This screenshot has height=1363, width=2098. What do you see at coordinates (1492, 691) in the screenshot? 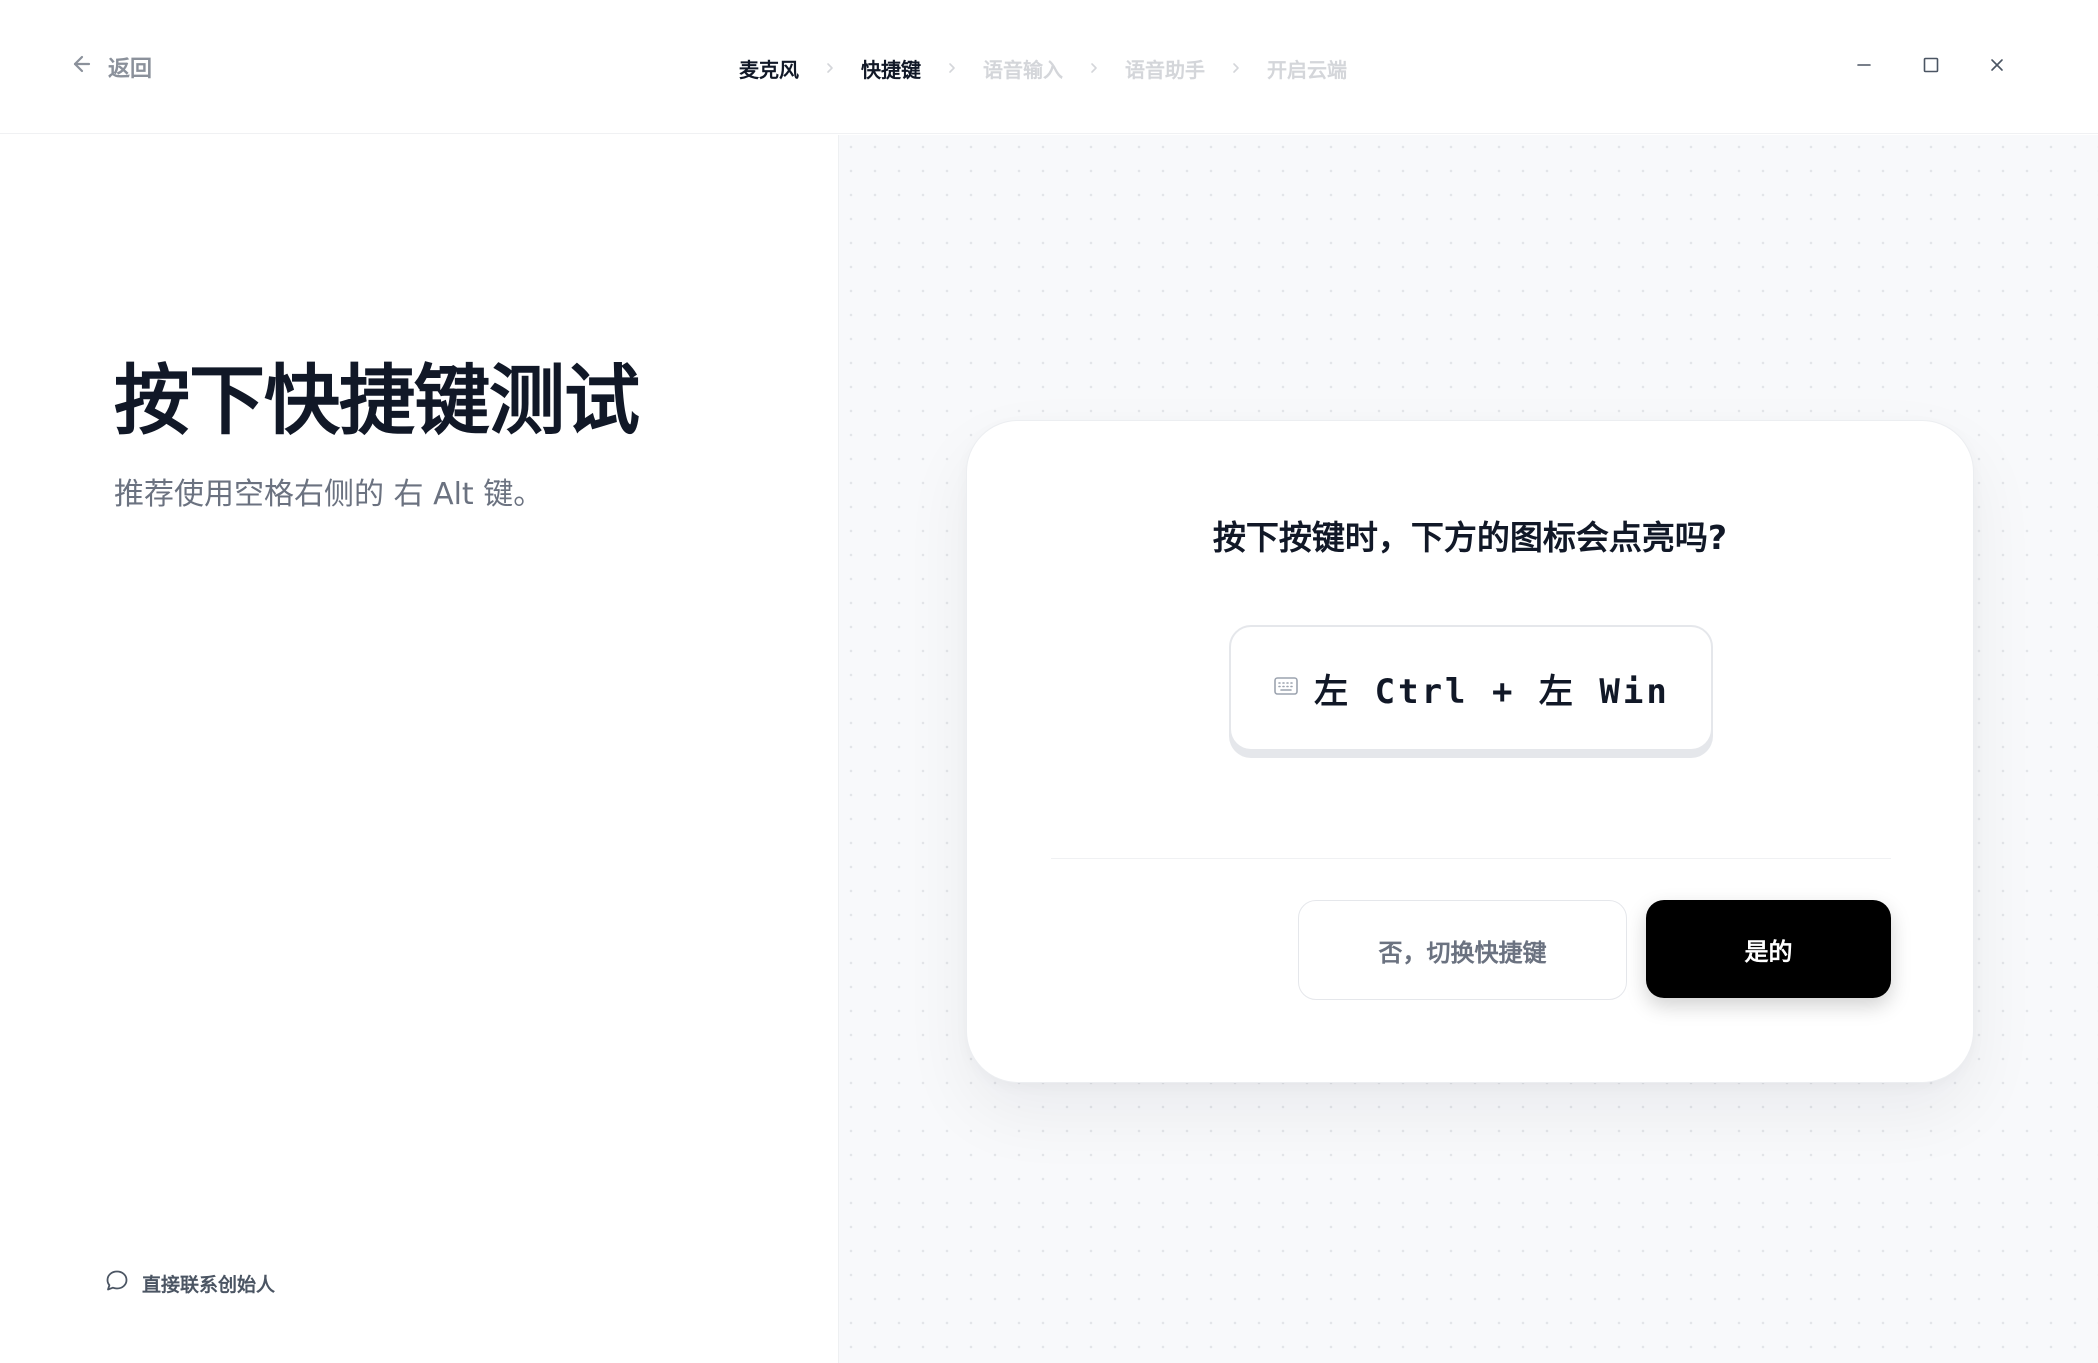
I see `shortcut-keys: 左 Ctrl + 左 Win` at bounding box center [1492, 691].